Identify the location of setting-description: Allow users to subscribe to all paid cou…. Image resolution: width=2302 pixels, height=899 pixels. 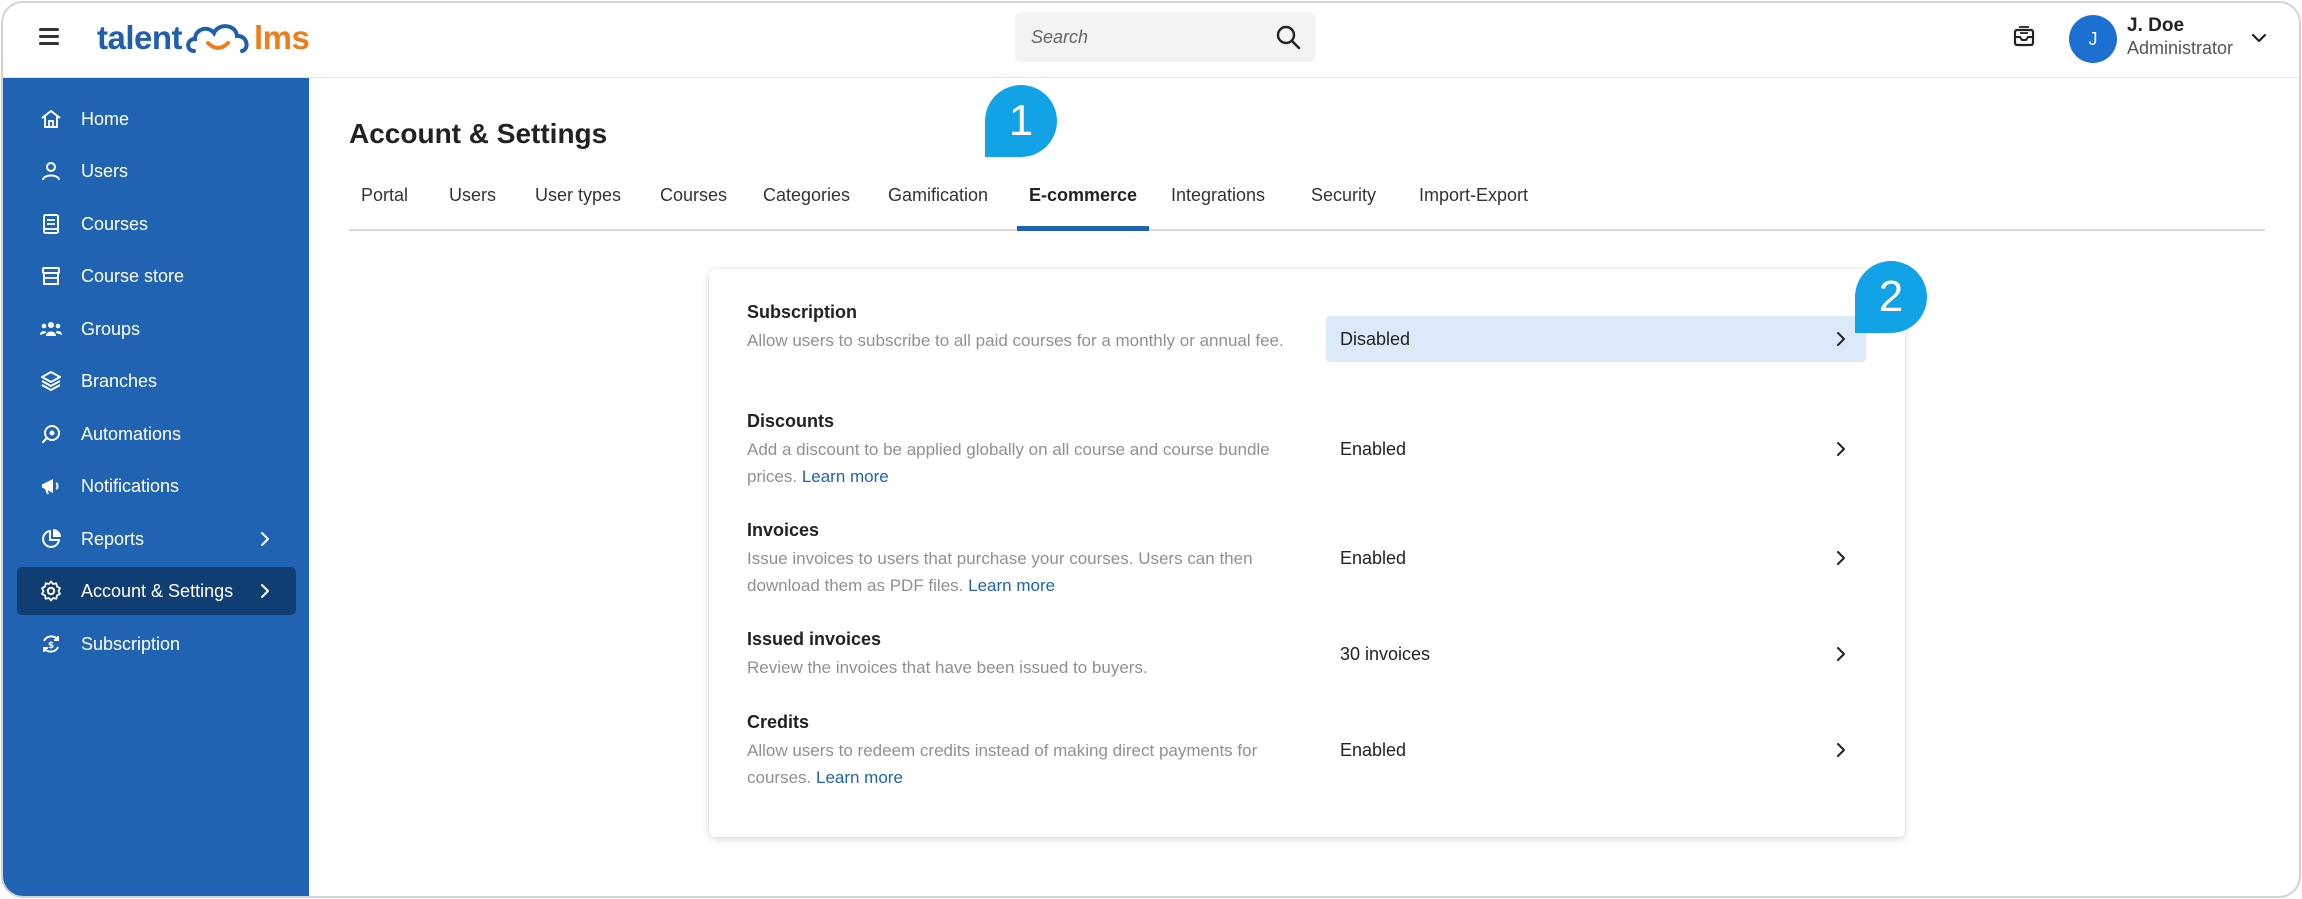
(1015, 340).